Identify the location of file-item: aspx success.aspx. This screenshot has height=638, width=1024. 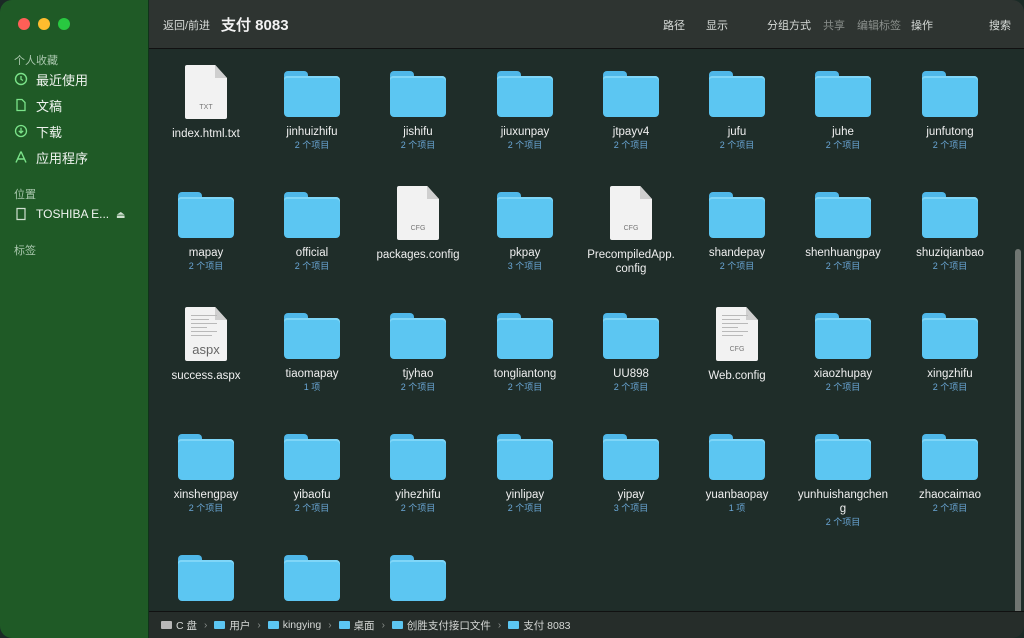
(206, 345).